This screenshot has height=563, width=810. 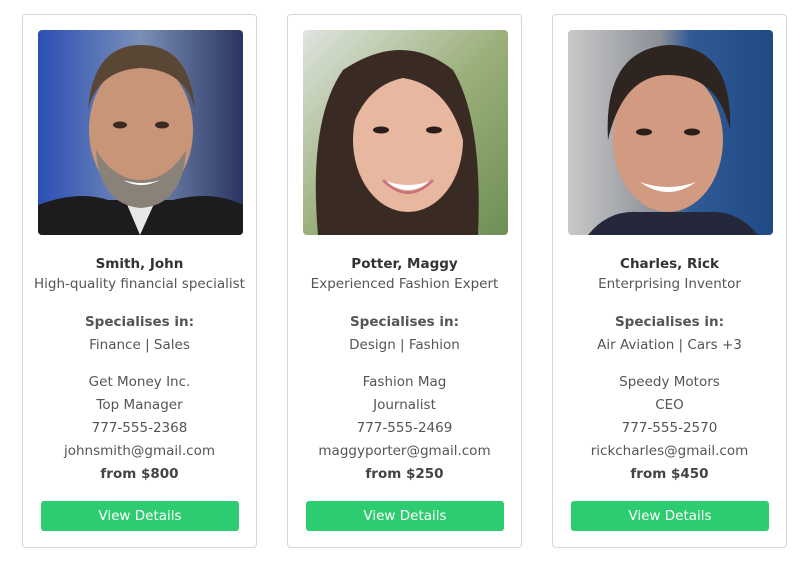 What do you see at coordinates (139, 284) in the screenshot?
I see `profile-title: High-quality financial specialist` at bounding box center [139, 284].